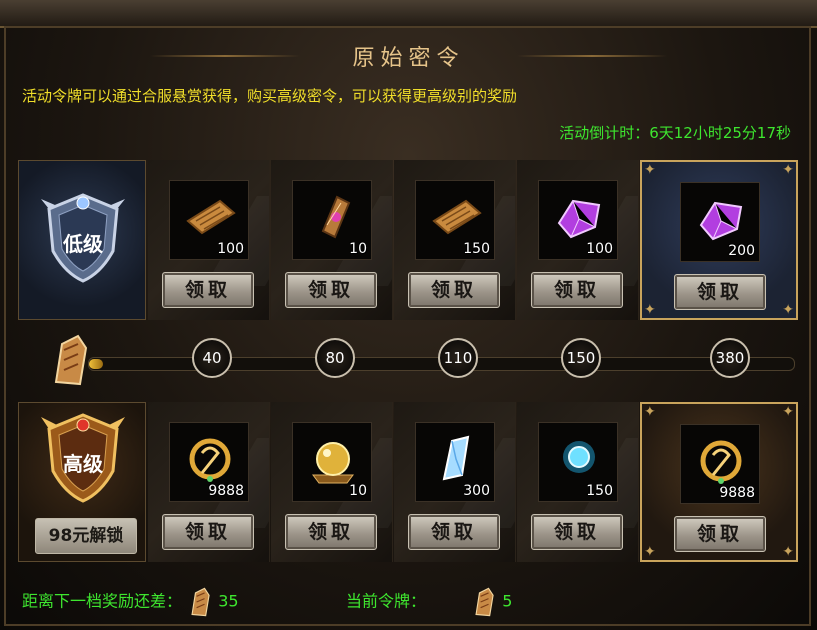  What do you see at coordinates (408, 14) in the screenshot?
I see `window-top-edge` at bounding box center [408, 14].